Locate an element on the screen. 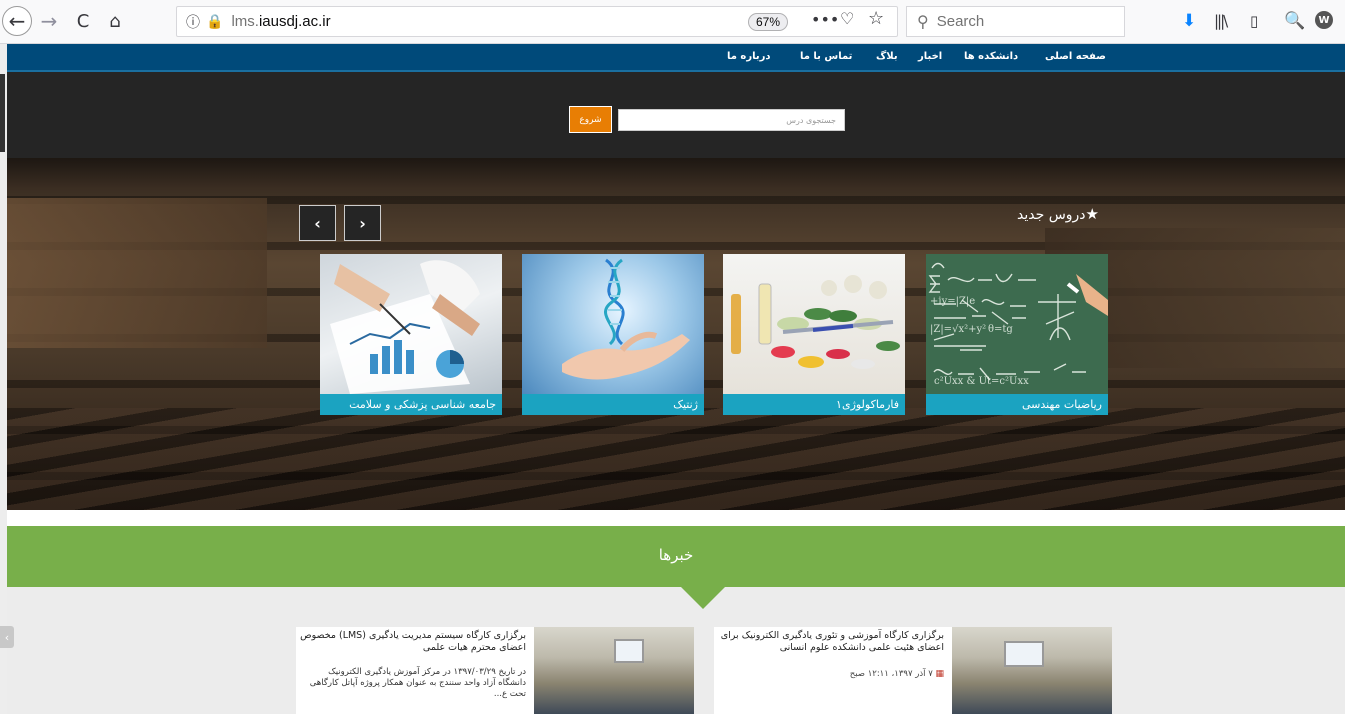  news-title: خبرها is located at coordinates (676, 555).